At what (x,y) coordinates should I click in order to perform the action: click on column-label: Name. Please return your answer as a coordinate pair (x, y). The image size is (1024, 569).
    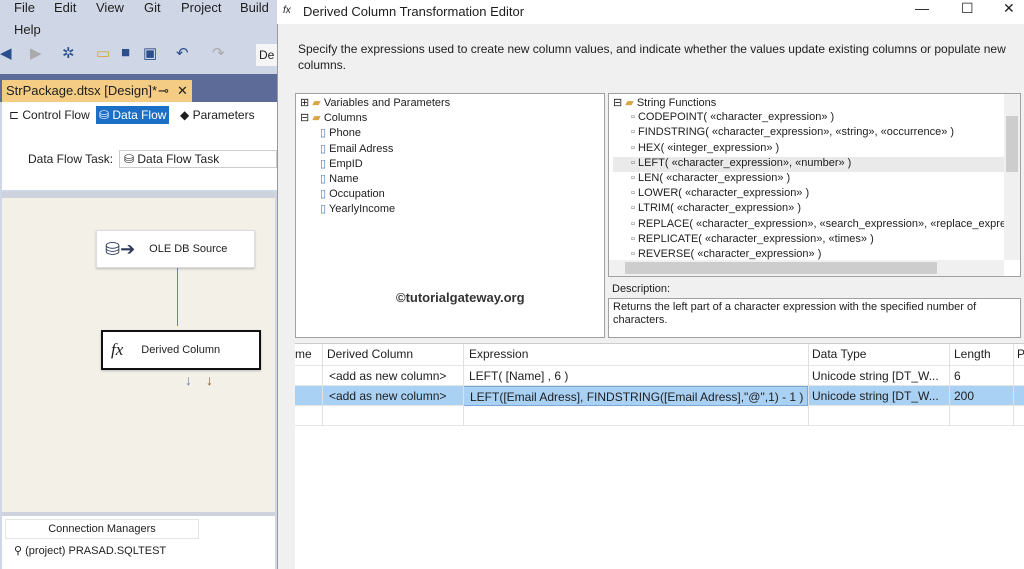
    Looking at the image, I should click on (344, 178).